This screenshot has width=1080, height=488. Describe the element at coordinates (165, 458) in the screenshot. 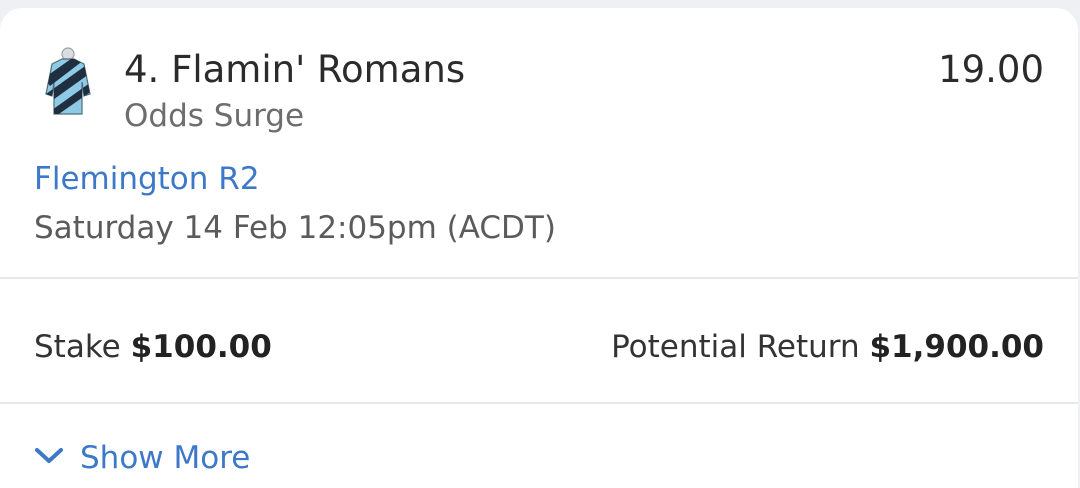

I see `show-more-label: Show More` at that location.